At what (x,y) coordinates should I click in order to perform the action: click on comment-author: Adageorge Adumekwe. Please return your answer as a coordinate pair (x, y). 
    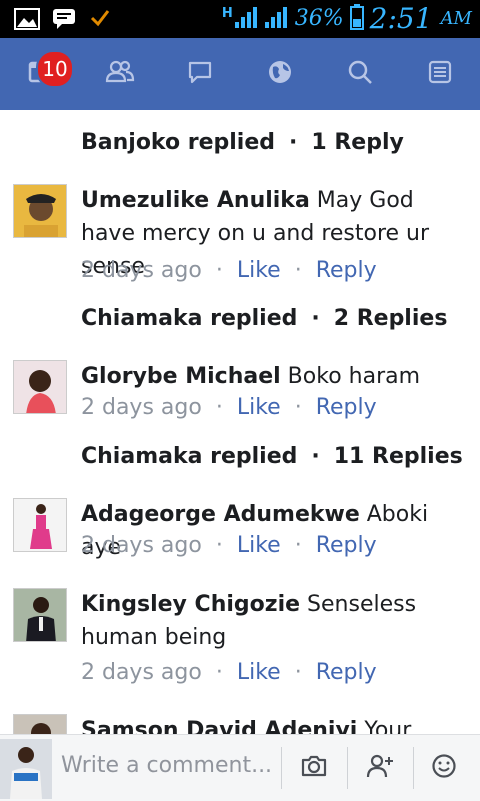
    Looking at the image, I should click on (220, 514).